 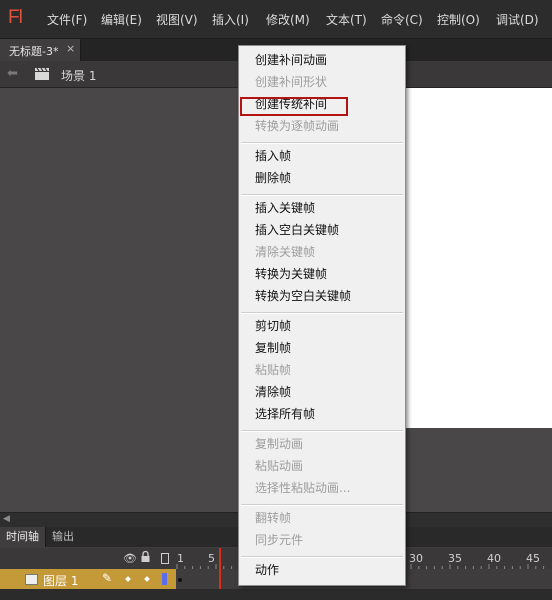 I want to click on context-menu-item: 创建补间动画, so click(x=291, y=60).